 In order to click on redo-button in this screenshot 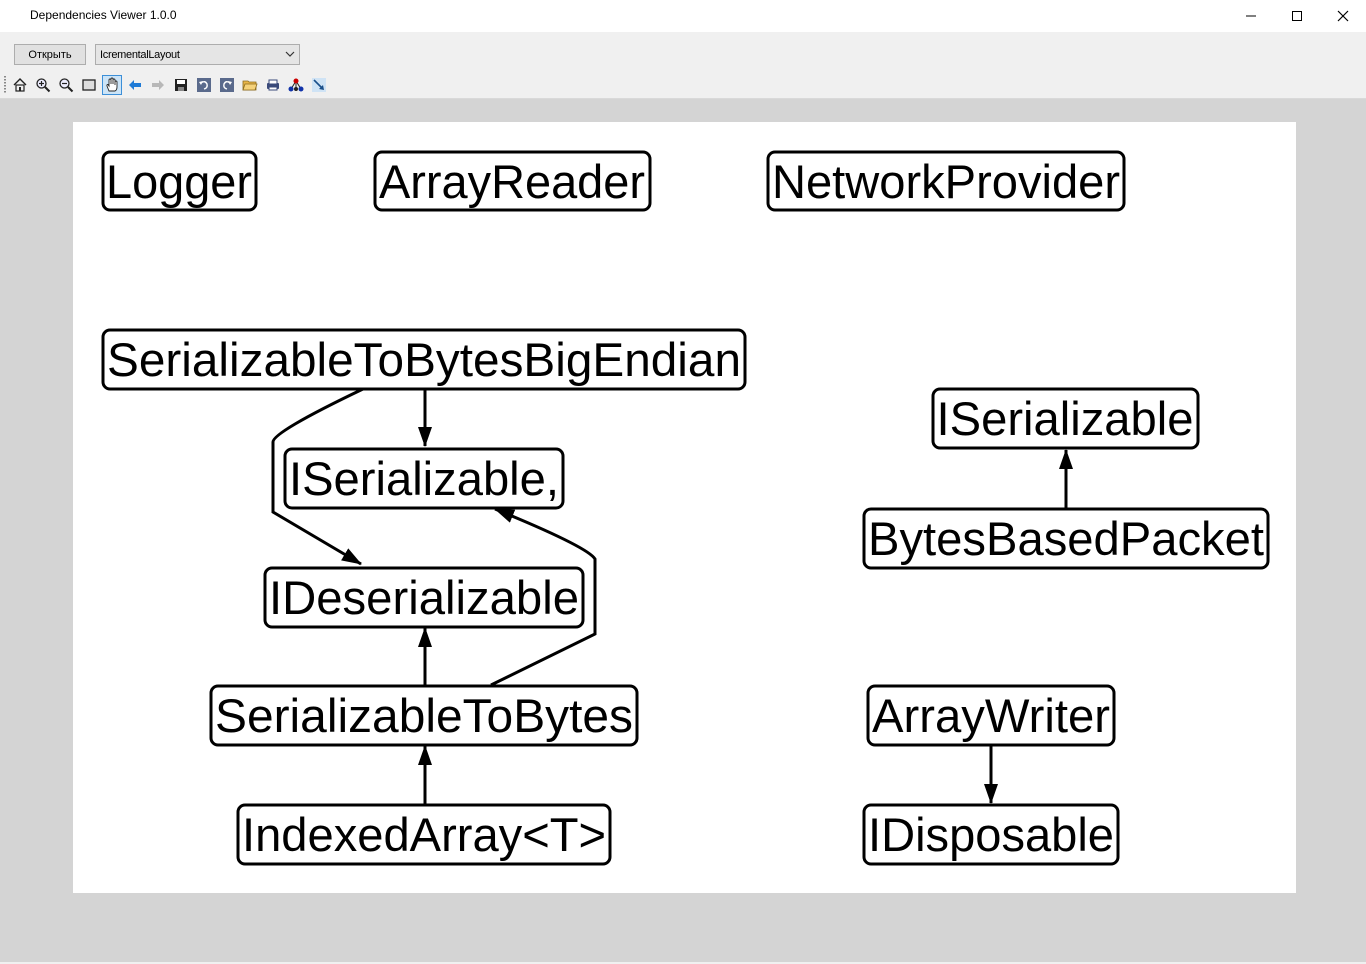, I will do `click(227, 85)`.